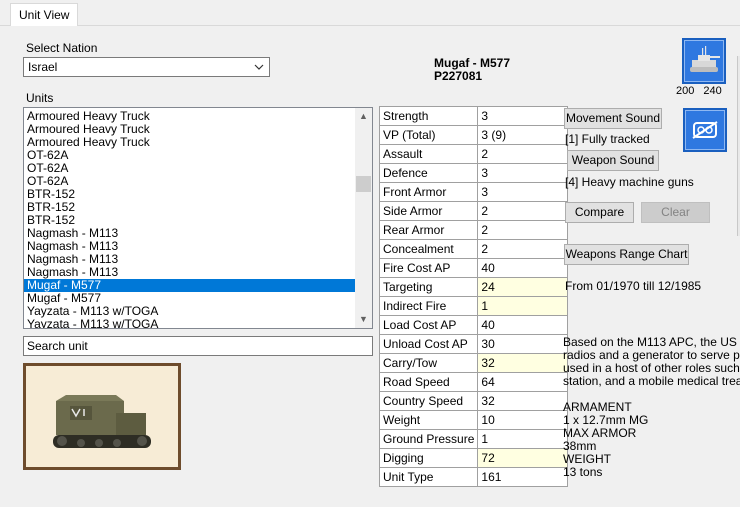  What do you see at coordinates (629, 182) in the screenshot?
I see `weapon-type-text: [4] Heavy machine guns` at bounding box center [629, 182].